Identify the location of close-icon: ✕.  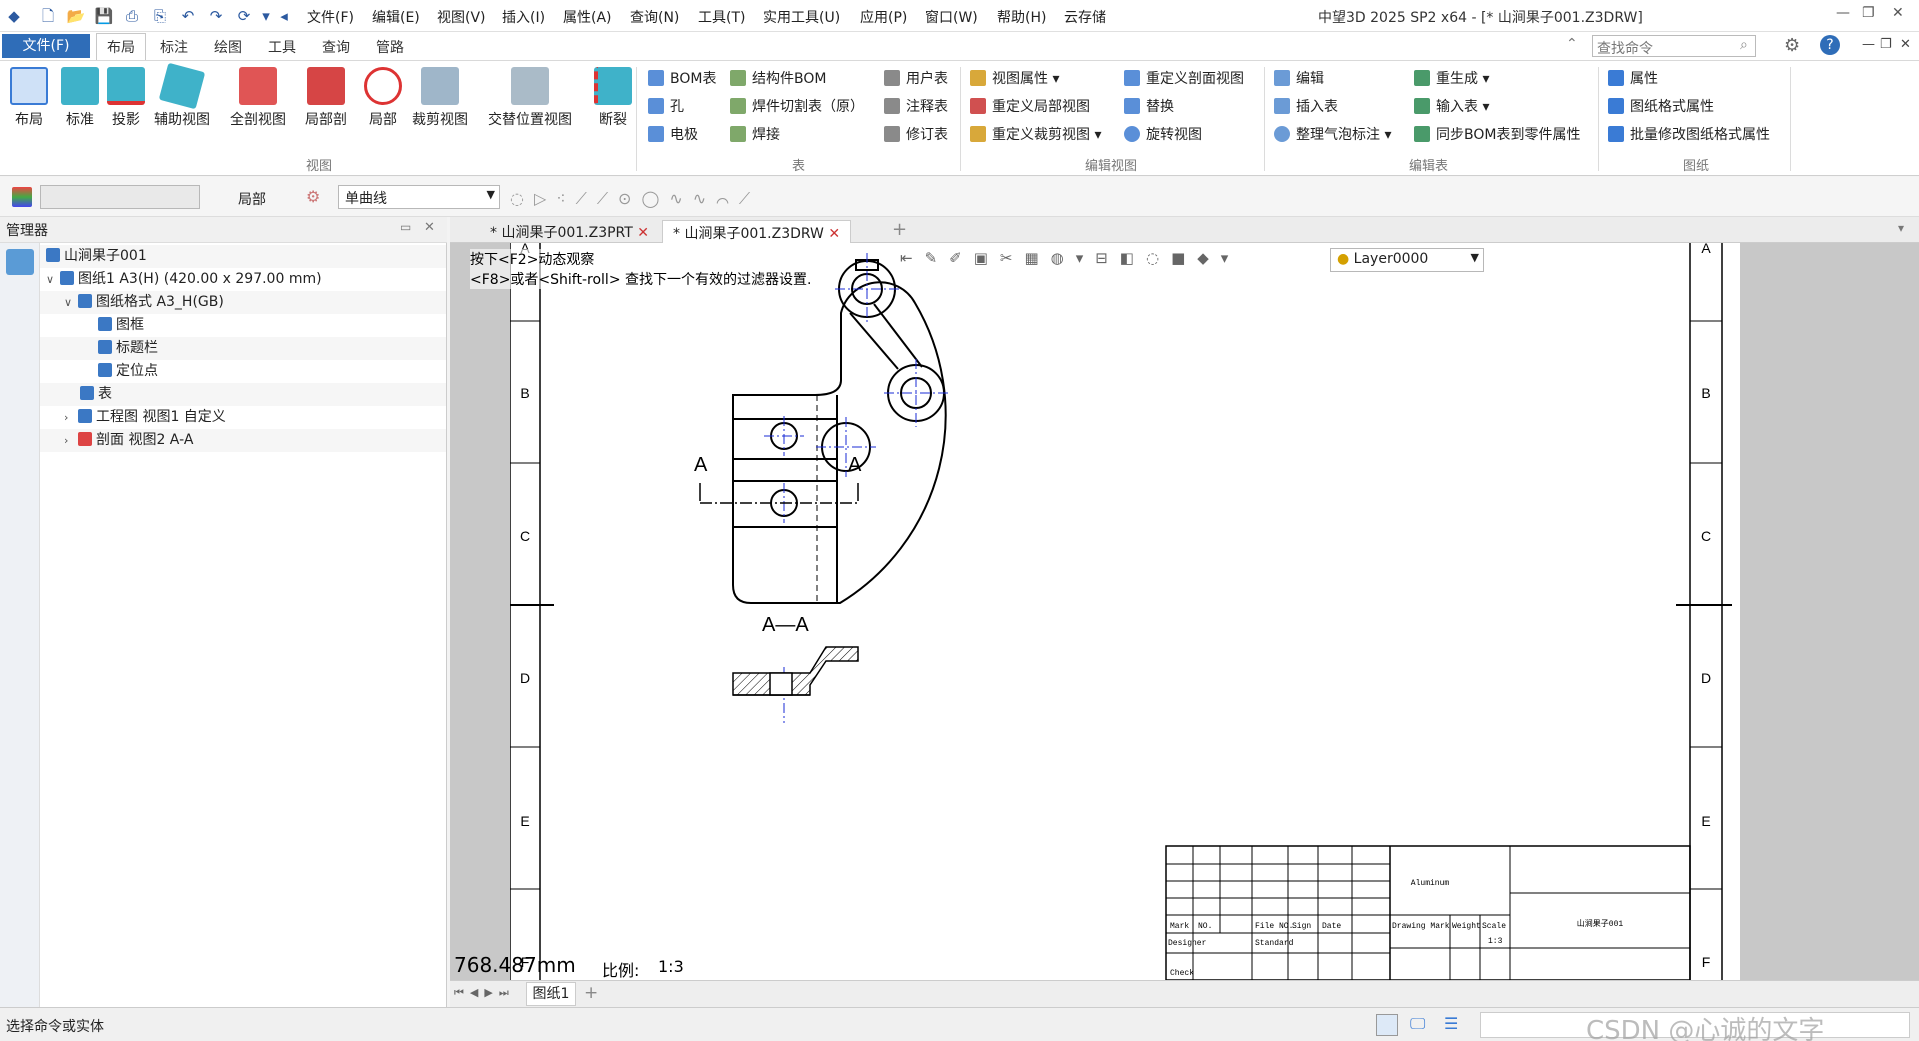
(1898, 13).